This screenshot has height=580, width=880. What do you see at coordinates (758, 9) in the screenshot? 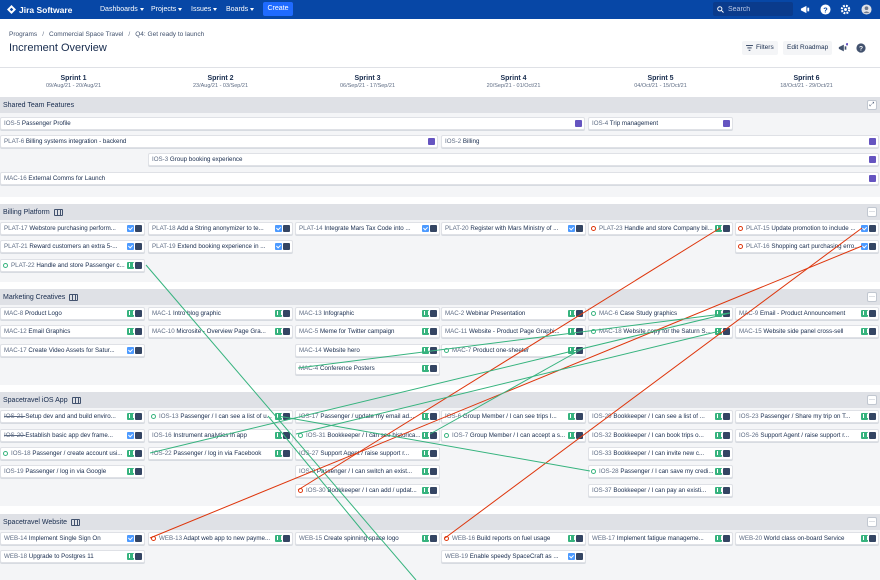
I see `search-input` at bounding box center [758, 9].